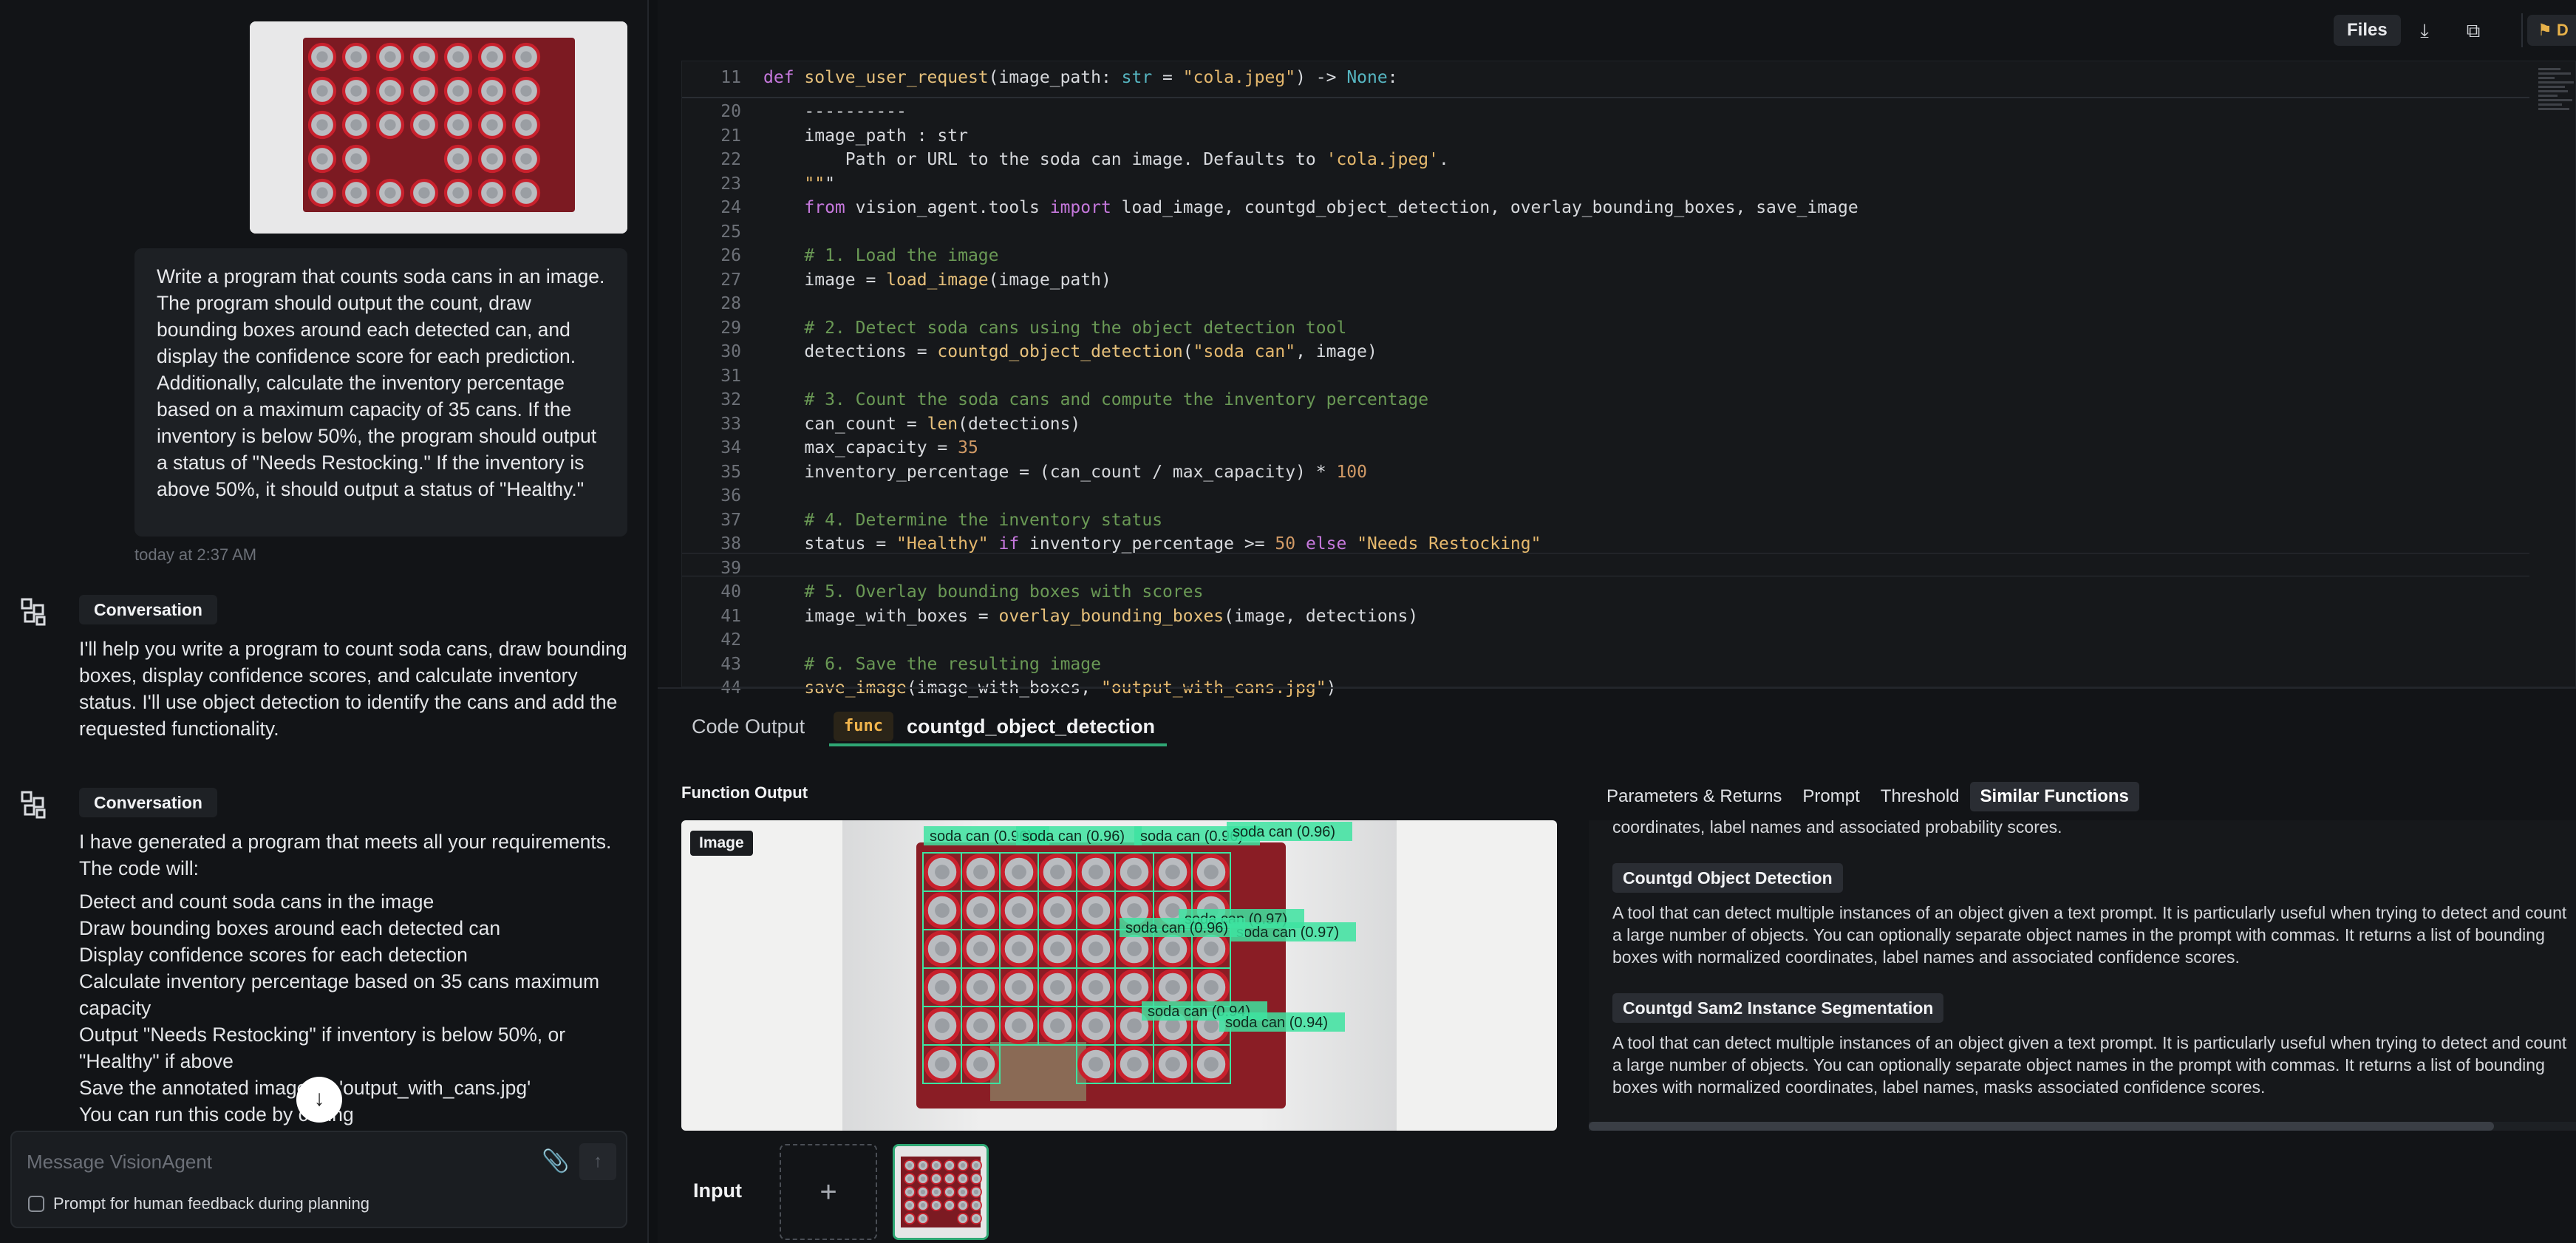  Describe the element at coordinates (1605, 664) in the screenshot. I see `code-line: 43 # 6. Save the resulting image` at that location.